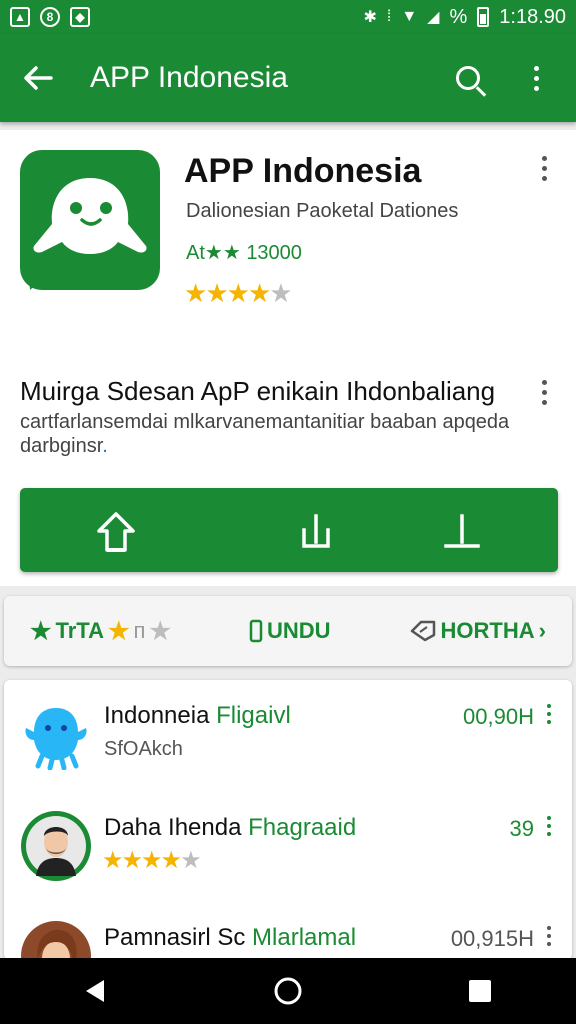 Image resolution: width=576 pixels, height=1024 pixels. Describe the element at coordinates (389, 16) in the screenshot. I see `vibrate-icon: ⁞` at that location.